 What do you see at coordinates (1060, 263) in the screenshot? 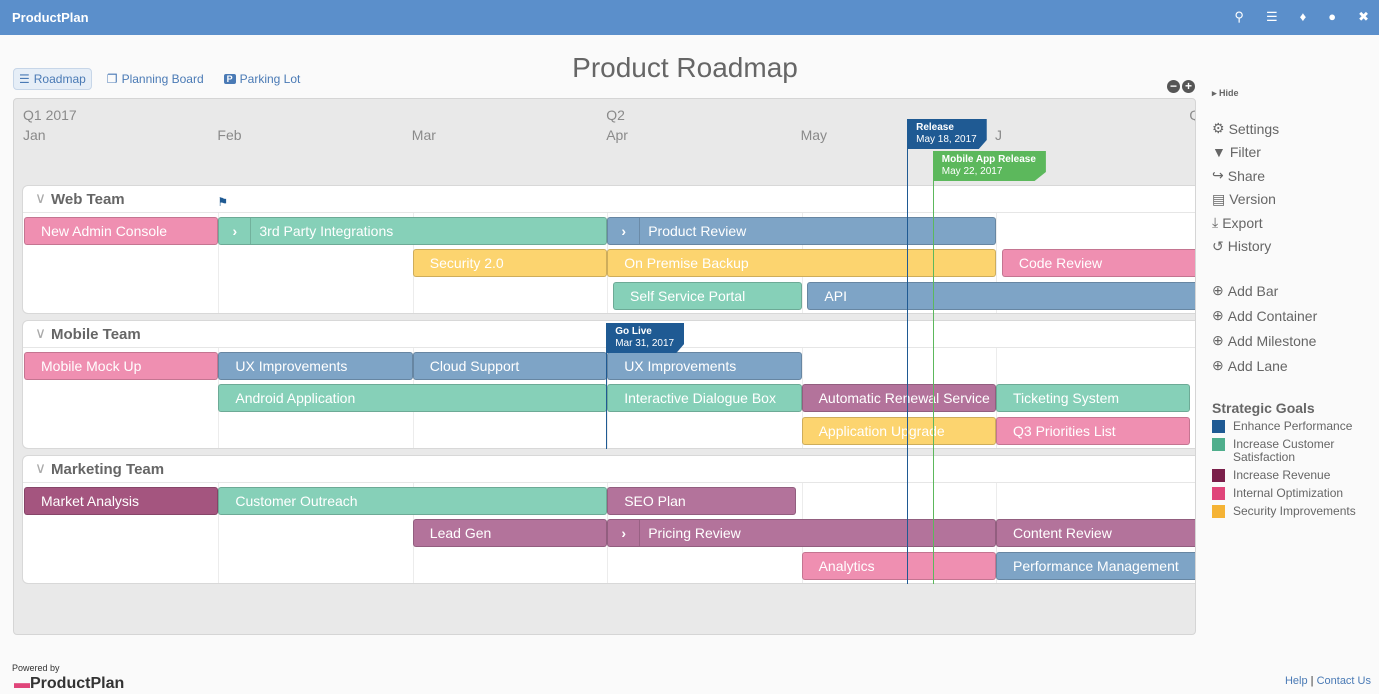
I see `bar-label: Code Review` at bounding box center [1060, 263].